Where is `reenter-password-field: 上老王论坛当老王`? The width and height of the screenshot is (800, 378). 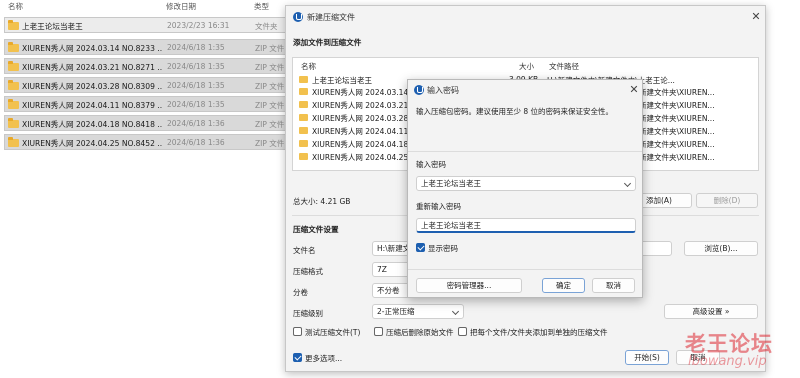 reenter-password-field: 上老王论坛当老王 is located at coordinates (526, 225).